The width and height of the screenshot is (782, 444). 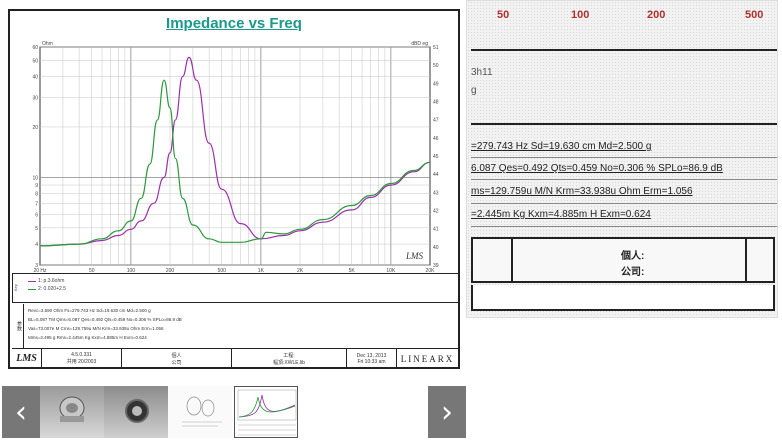 I want to click on speaker-front-image, so click(x=72, y=412).